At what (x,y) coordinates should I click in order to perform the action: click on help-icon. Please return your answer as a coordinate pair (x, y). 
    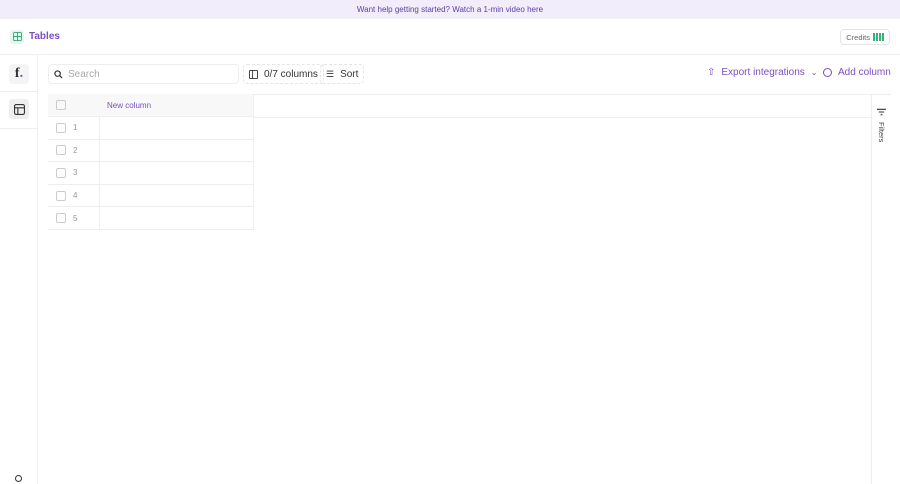
    Looking at the image, I should click on (18, 478).